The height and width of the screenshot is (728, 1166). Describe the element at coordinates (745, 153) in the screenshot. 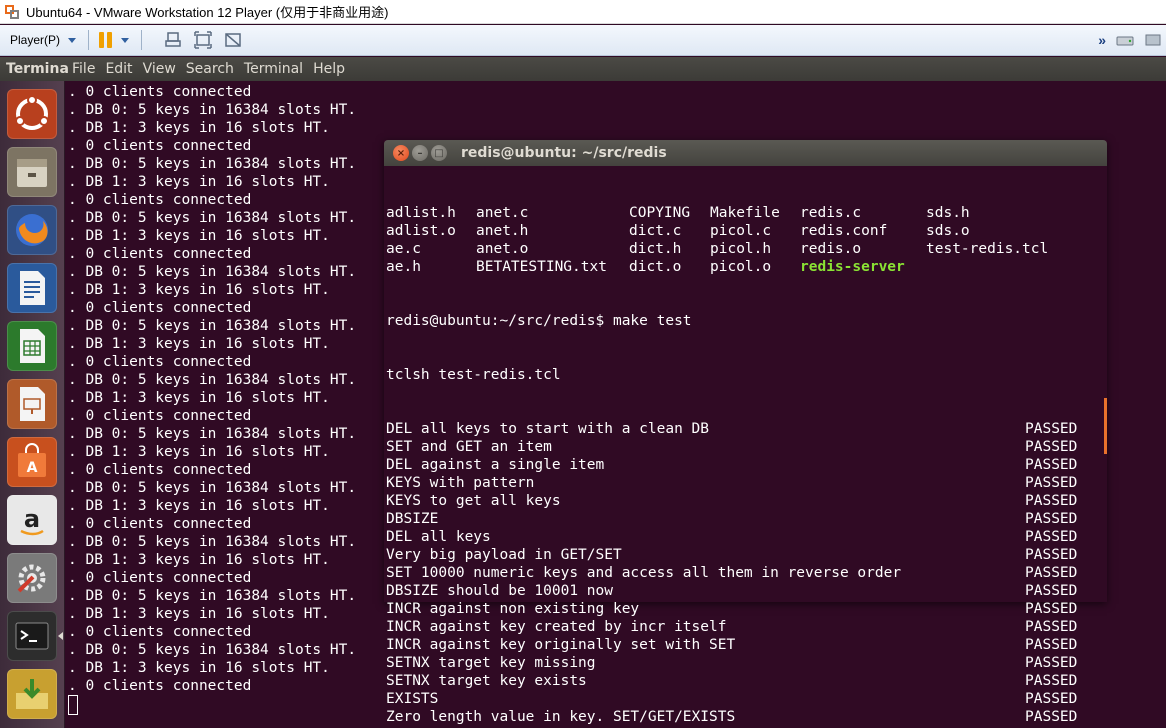

I see `redis-terminal-titlebar: × – □ redis@ubuntu: ~/src/redis` at that location.